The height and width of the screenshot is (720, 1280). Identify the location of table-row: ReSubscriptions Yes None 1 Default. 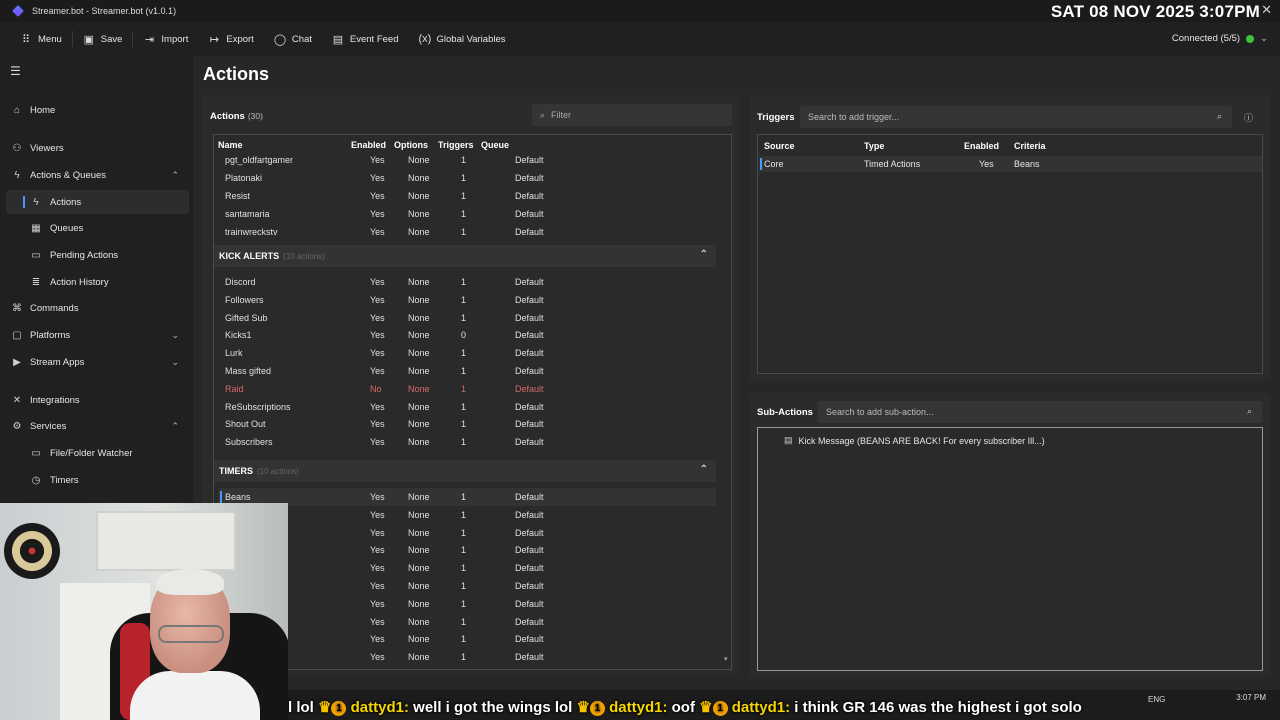
(467, 407).